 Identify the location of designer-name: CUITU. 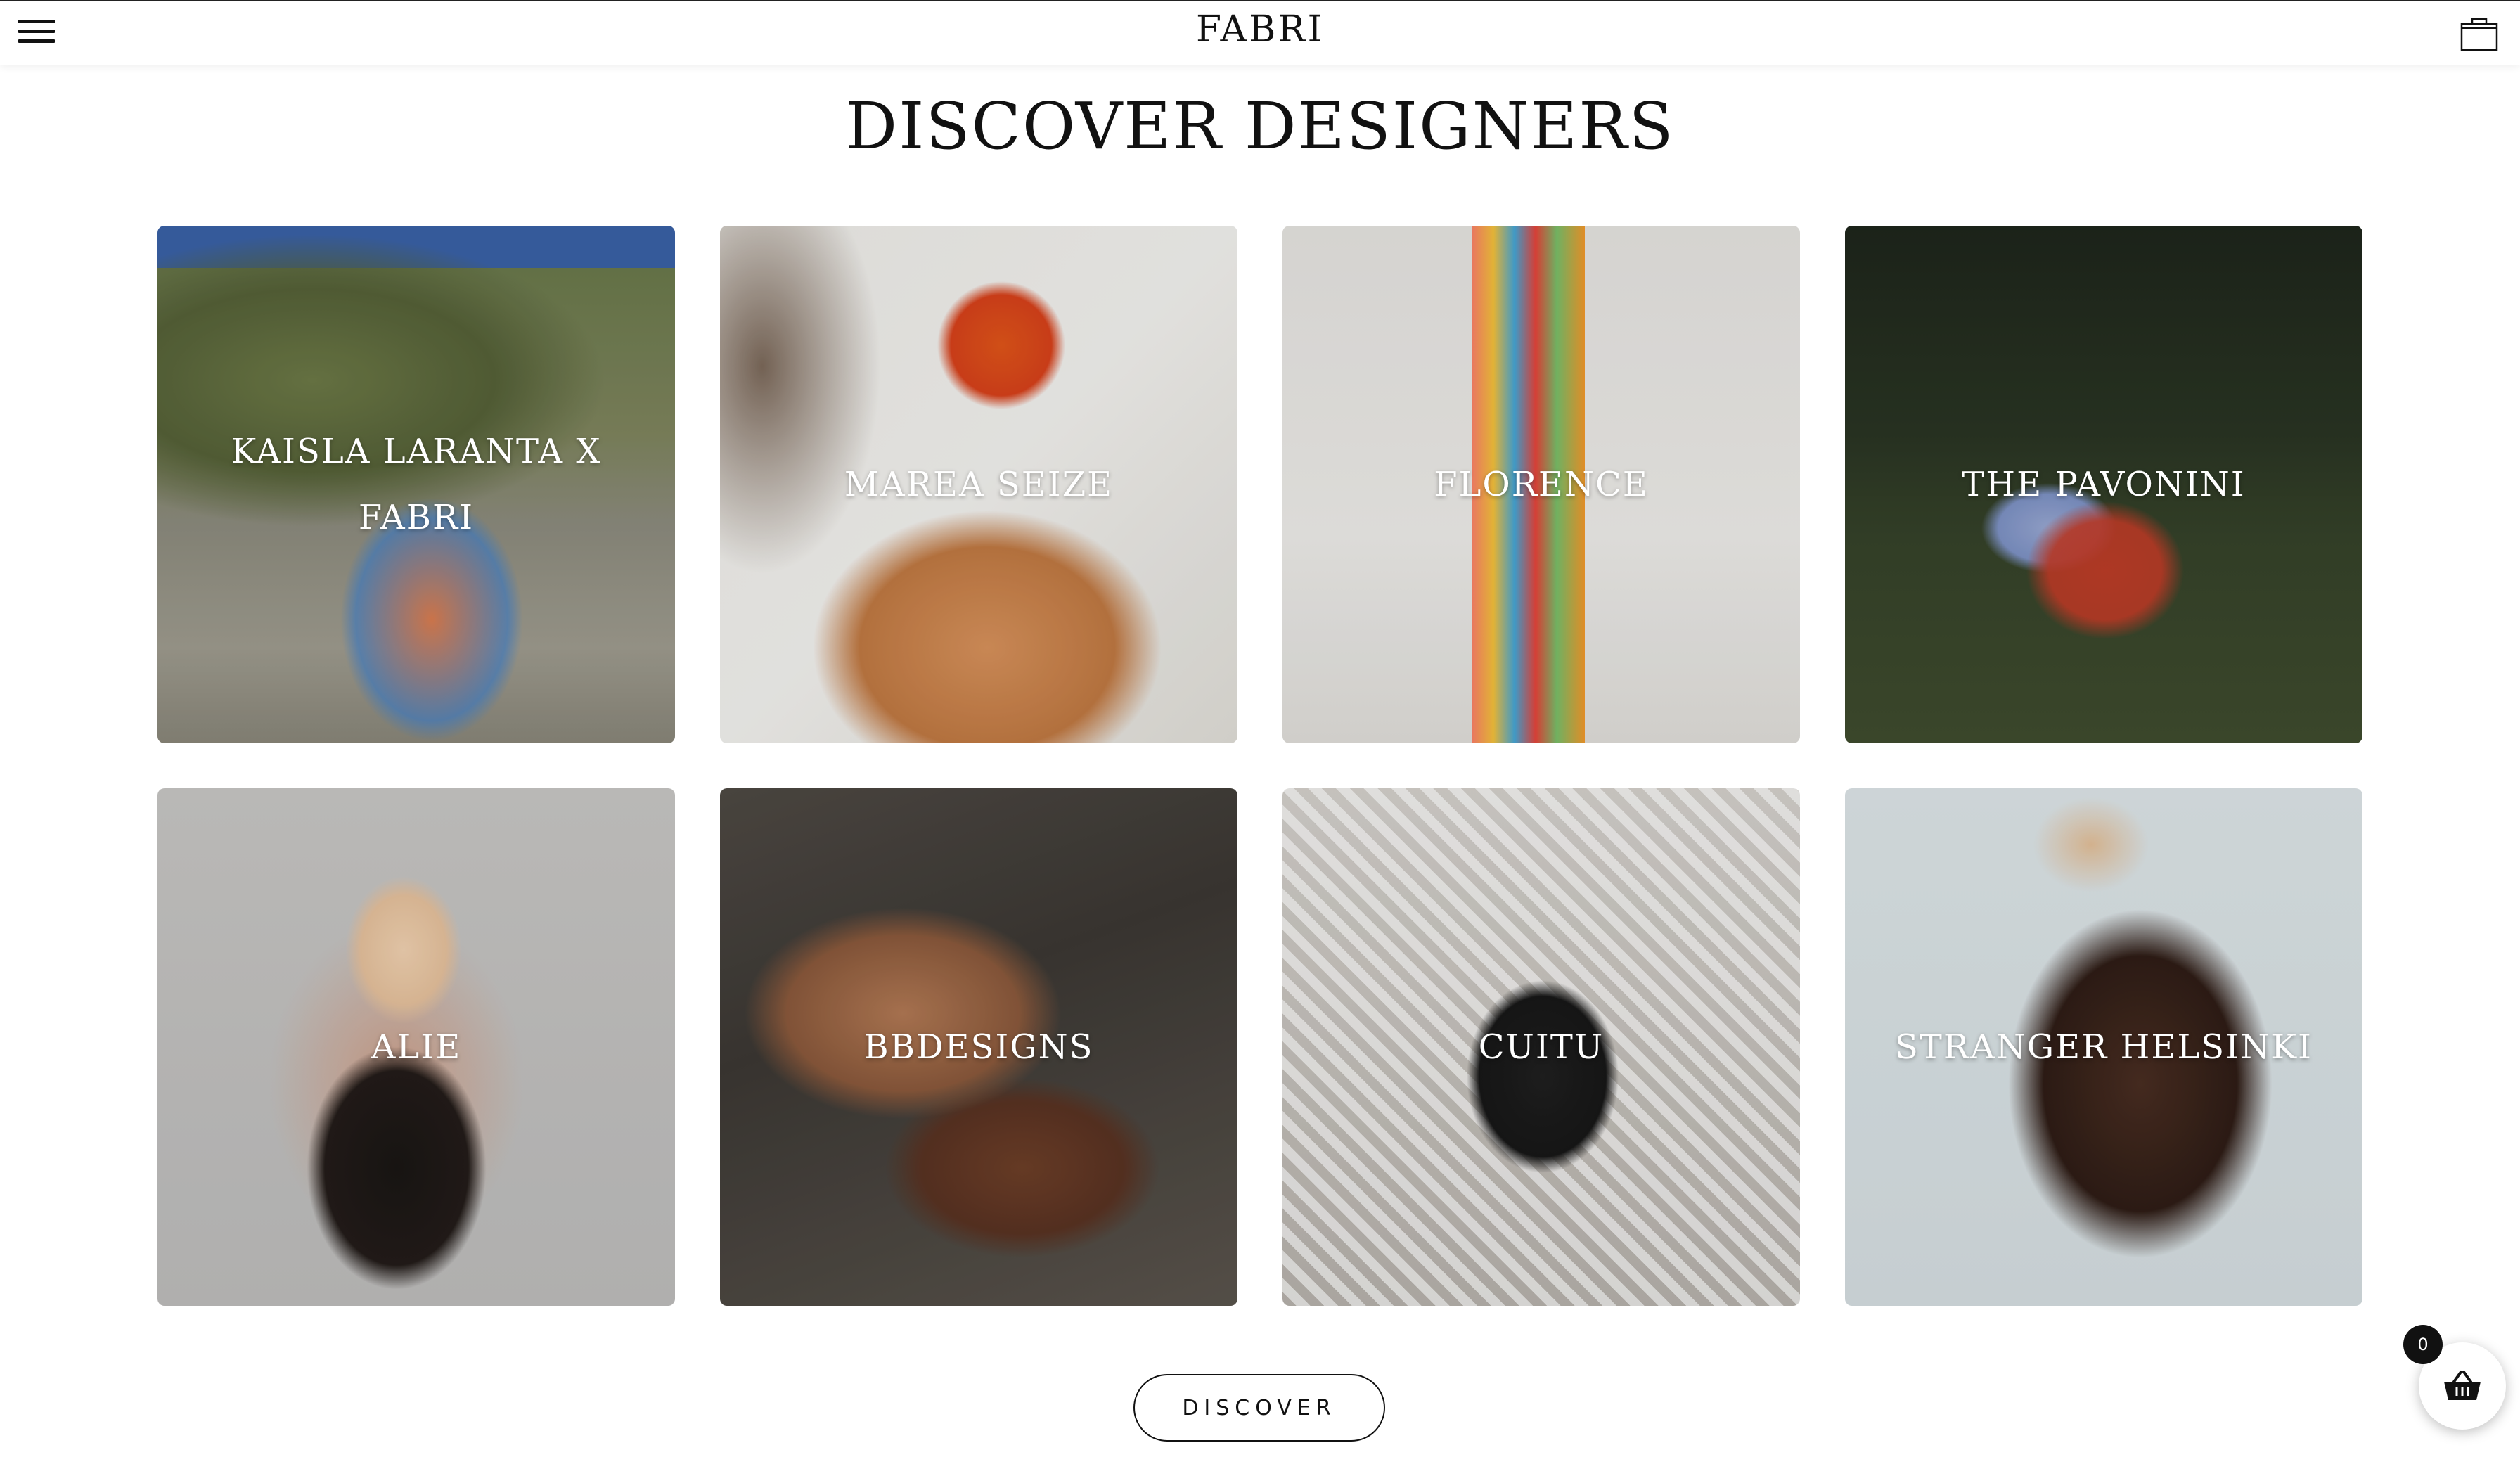
(1542, 1047).